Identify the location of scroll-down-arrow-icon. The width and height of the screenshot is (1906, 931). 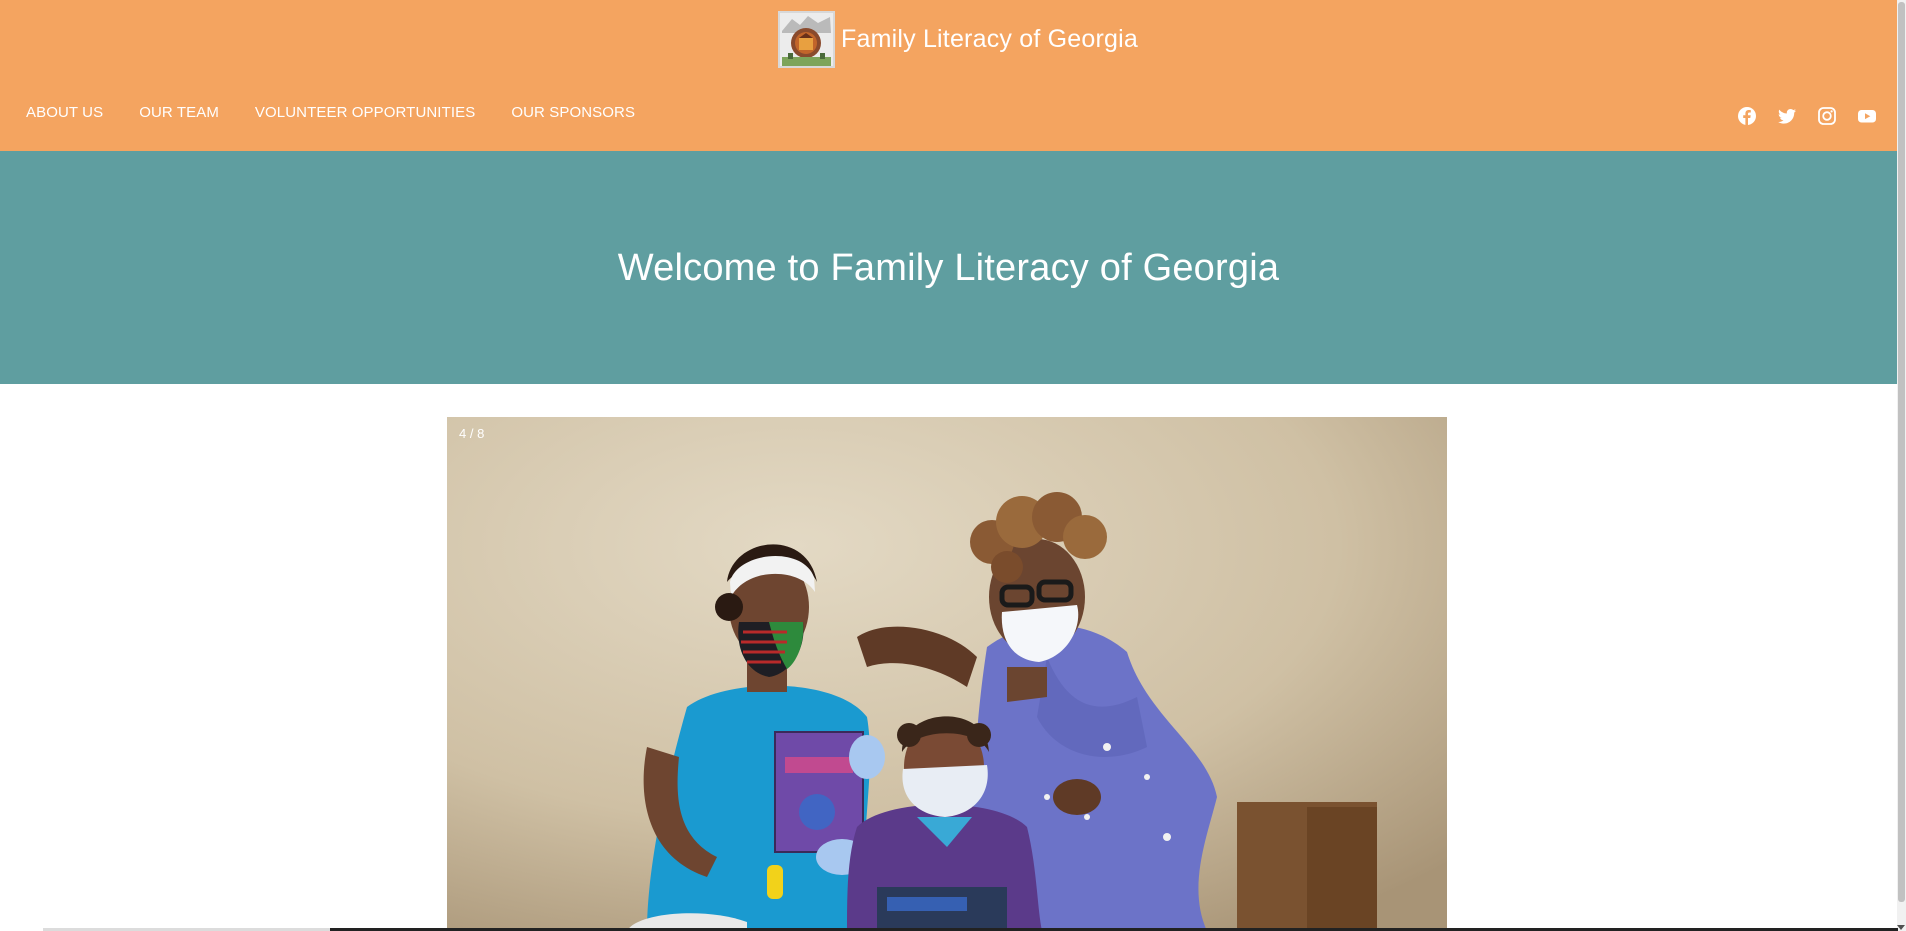
(1901, 927).